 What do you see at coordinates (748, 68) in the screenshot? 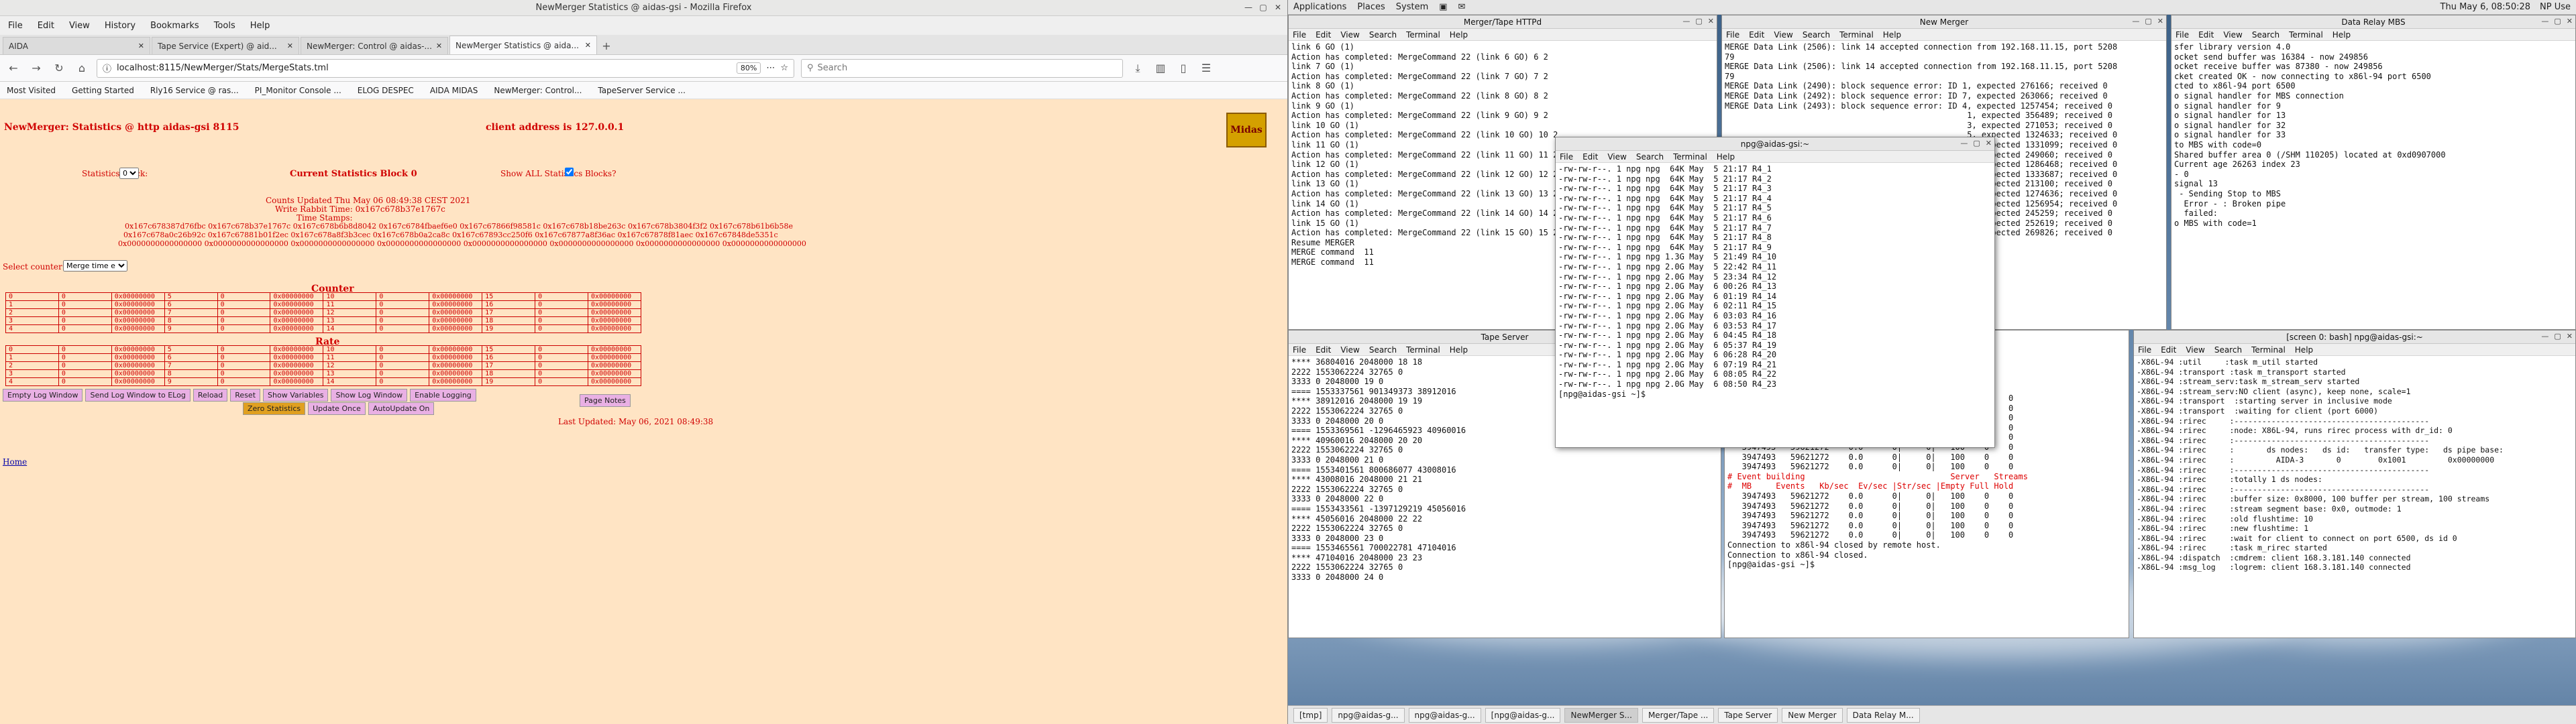
I see `zoom-level: 80%` at bounding box center [748, 68].